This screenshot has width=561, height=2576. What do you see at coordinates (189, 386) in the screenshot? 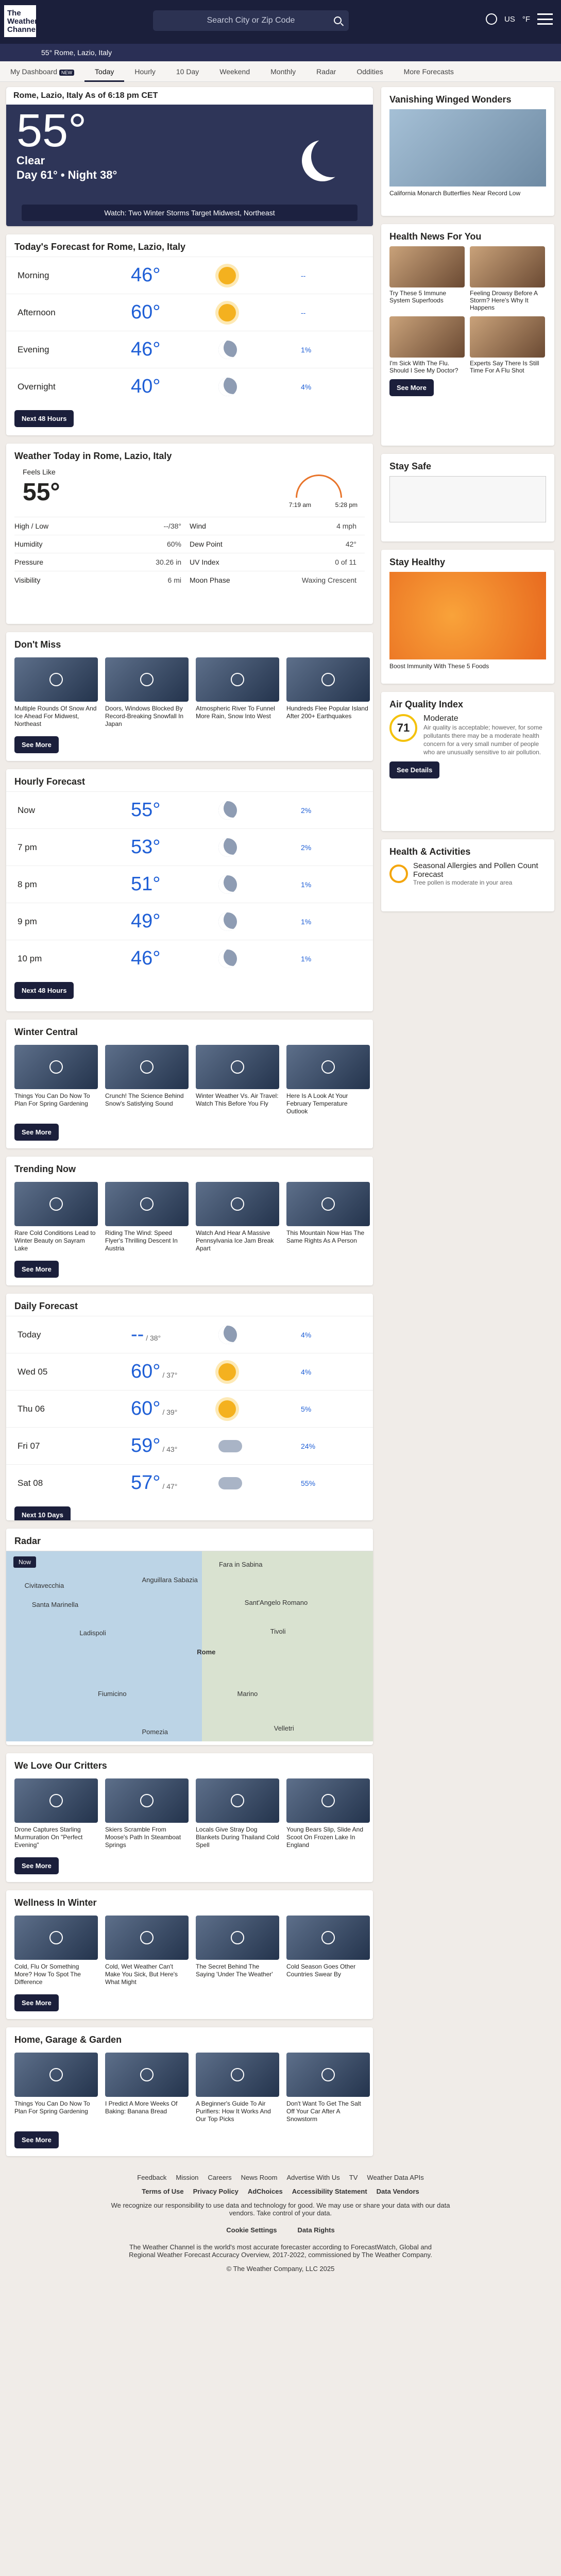
I see `forecast-row: Overnight 40° 4%` at bounding box center [189, 386].